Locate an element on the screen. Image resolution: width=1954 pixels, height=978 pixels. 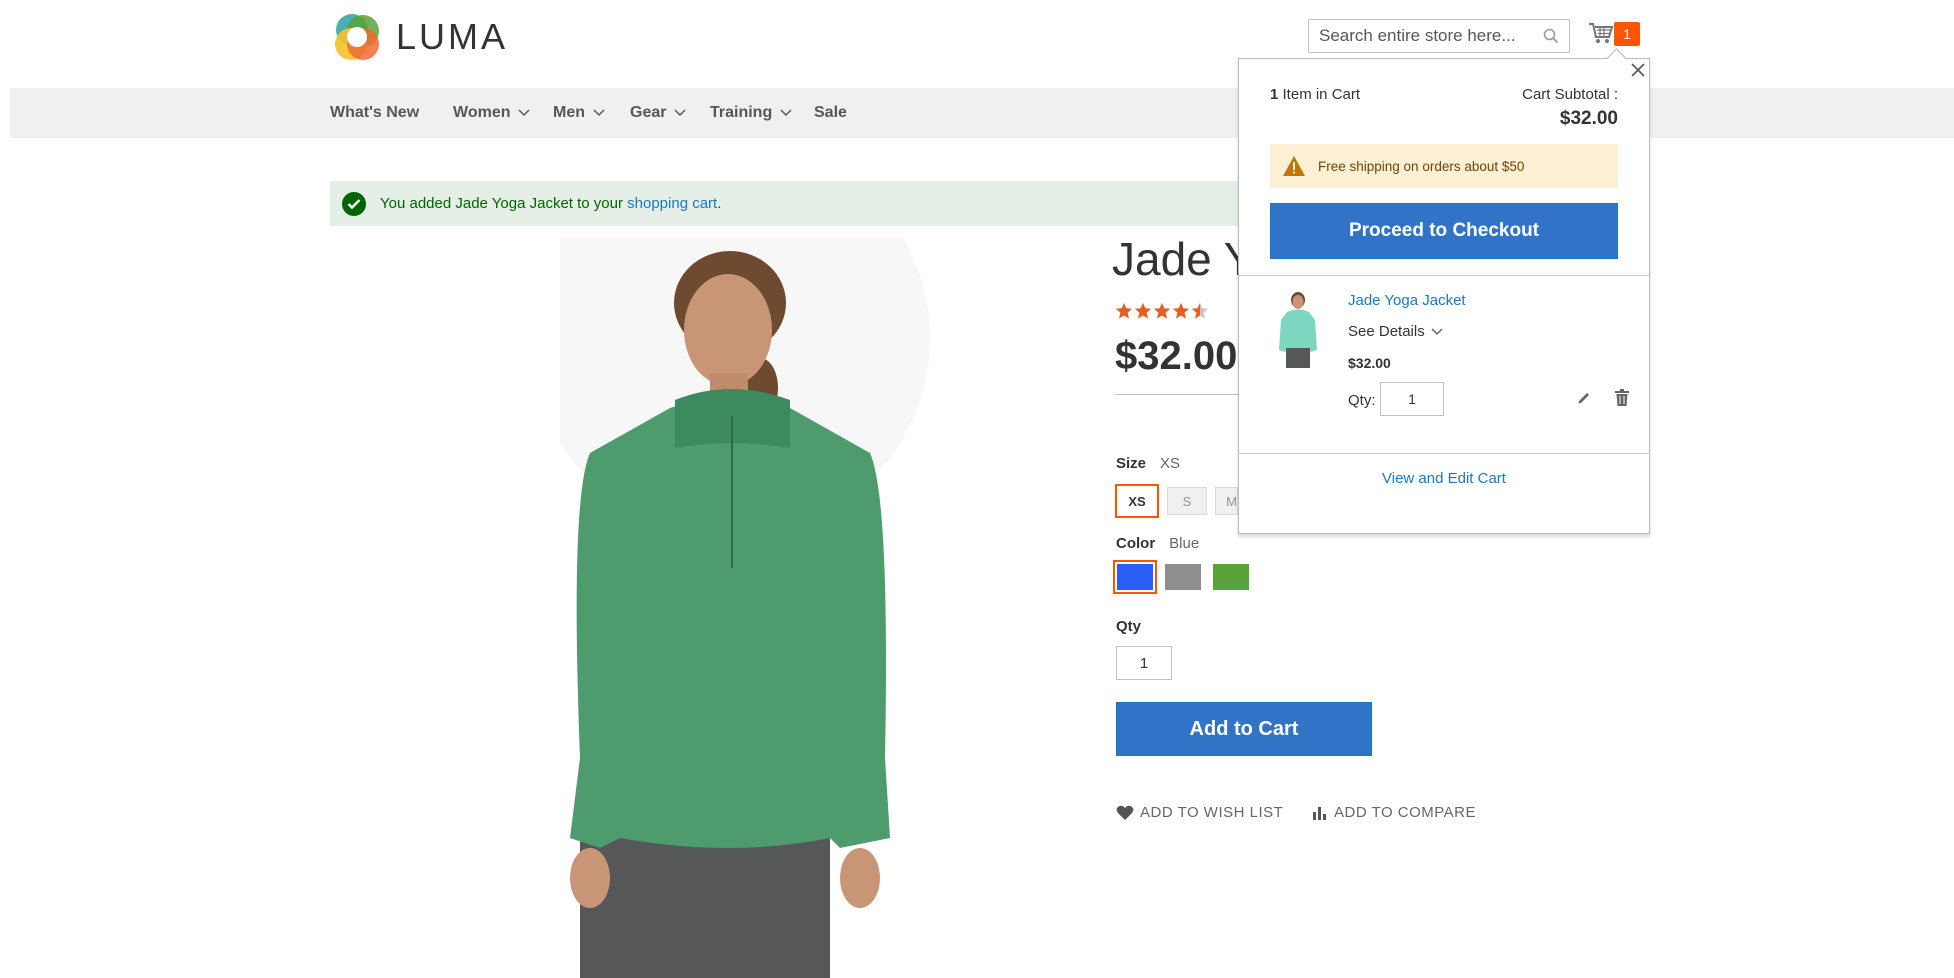
cart-count-badge: 1 is located at coordinates (1627, 34).